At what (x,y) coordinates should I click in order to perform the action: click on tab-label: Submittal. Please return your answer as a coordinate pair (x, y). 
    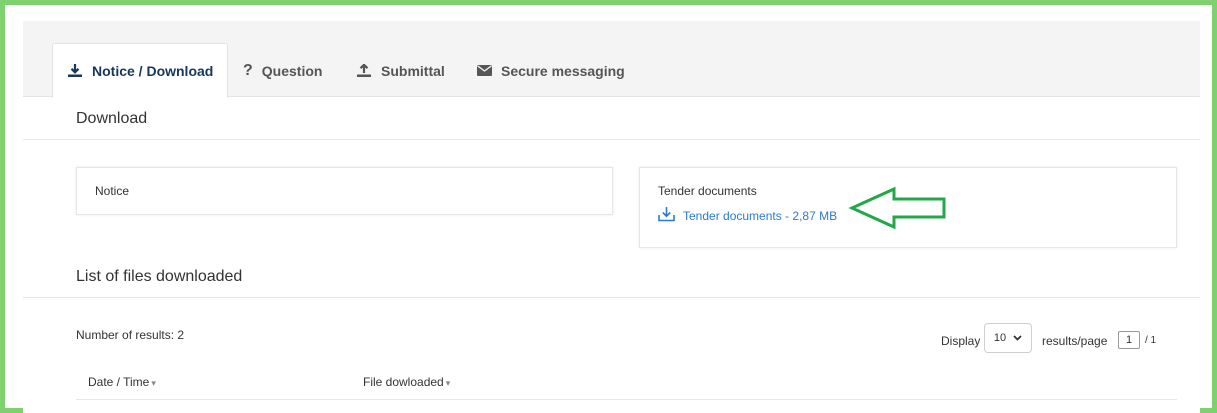
    Looking at the image, I should click on (413, 70).